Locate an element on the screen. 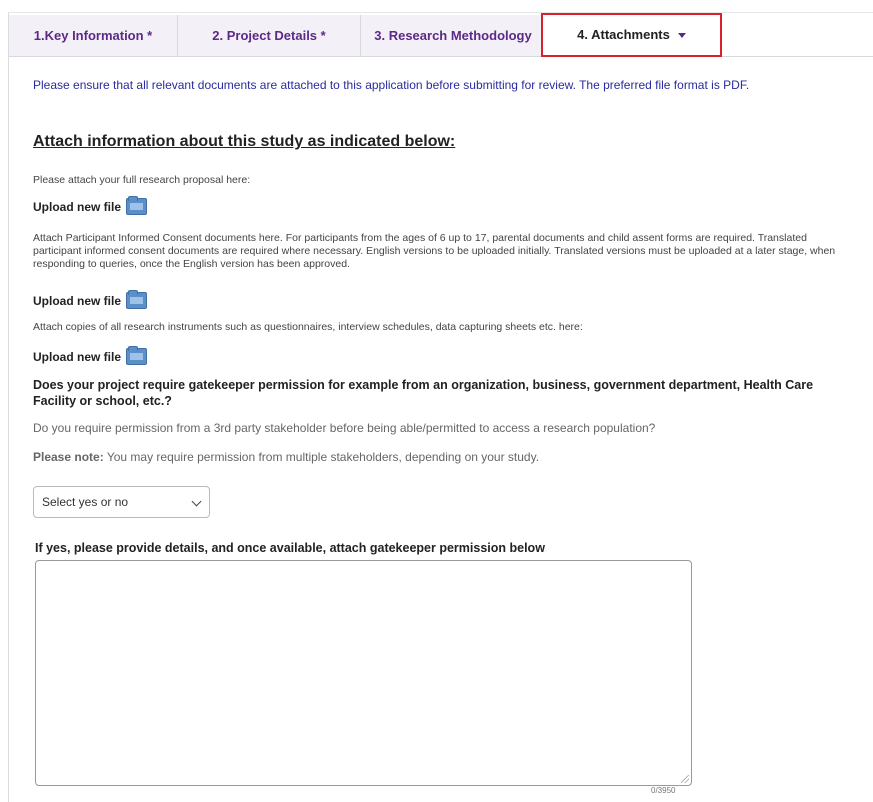 Image resolution: width=873 pixels, height=802 pixels. gatekeeper-select: Select yes or no is located at coordinates (121, 502).